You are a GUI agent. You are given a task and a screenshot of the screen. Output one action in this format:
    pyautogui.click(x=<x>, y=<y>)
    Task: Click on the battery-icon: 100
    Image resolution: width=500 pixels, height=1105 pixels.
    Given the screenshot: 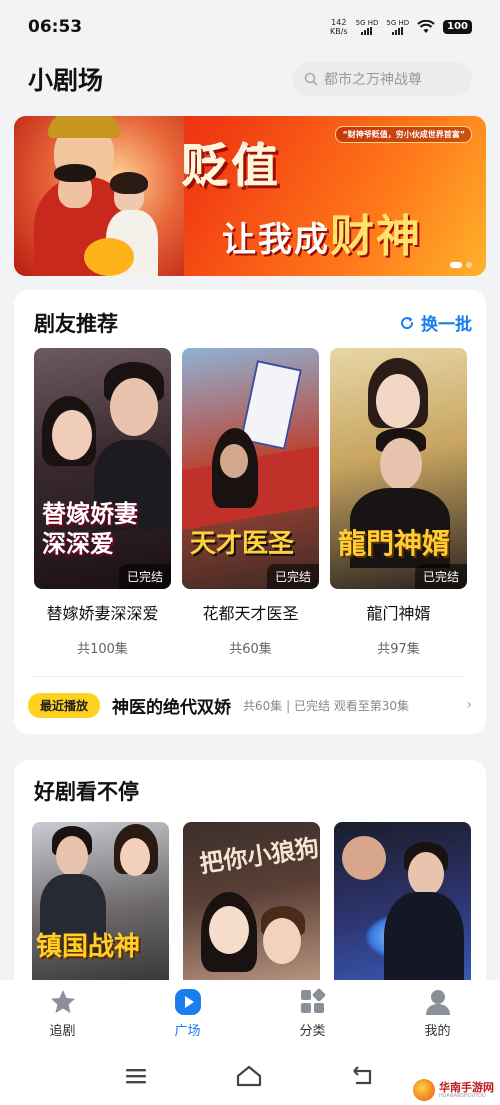 What is the action you would take?
    pyautogui.click(x=457, y=27)
    